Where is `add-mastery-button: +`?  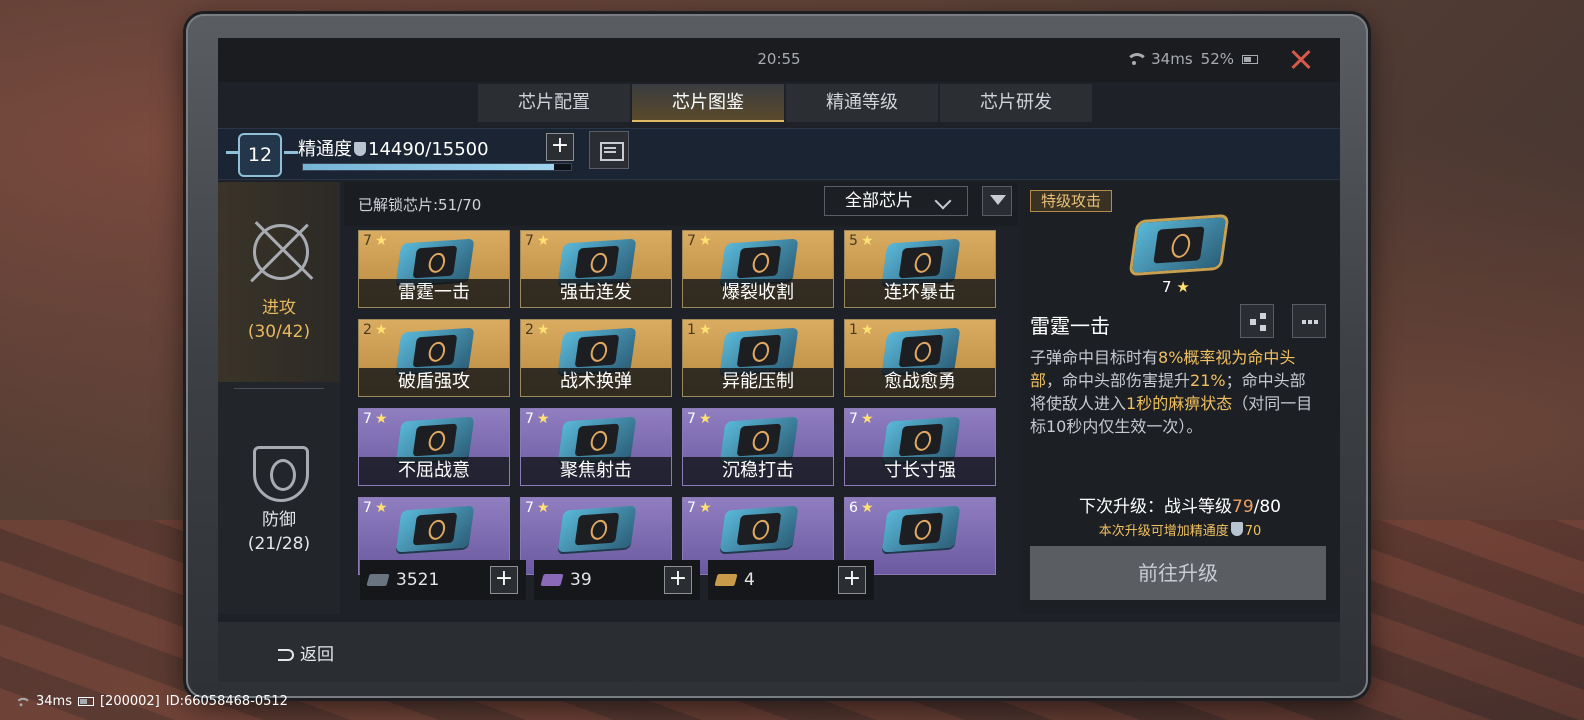
add-mastery-button: + is located at coordinates (560, 147).